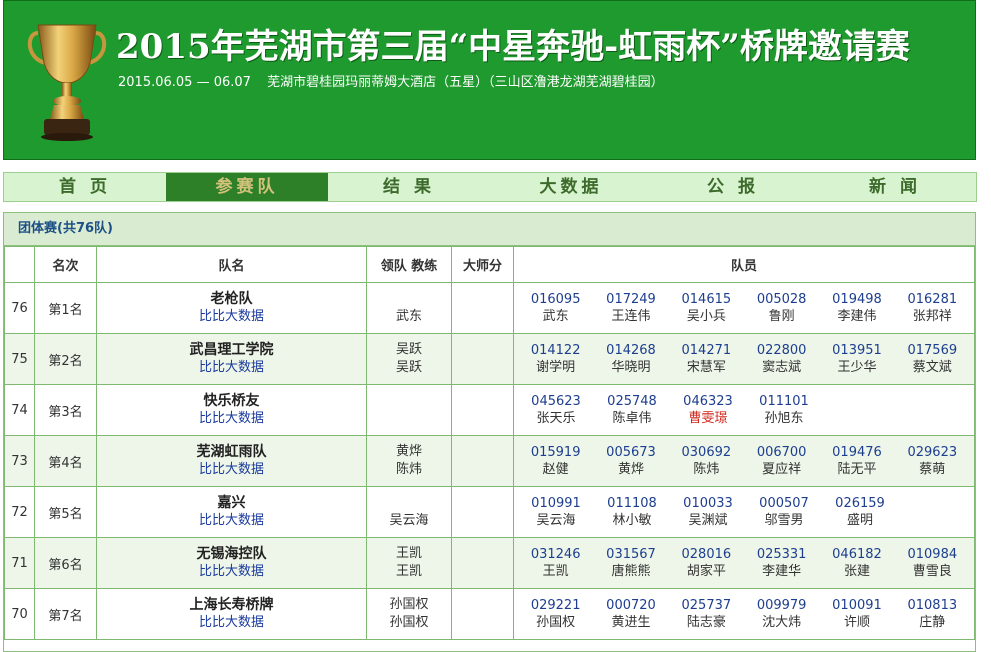 The image size is (991, 652). I want to click on member-id-link: 010984, so click(932, 554).